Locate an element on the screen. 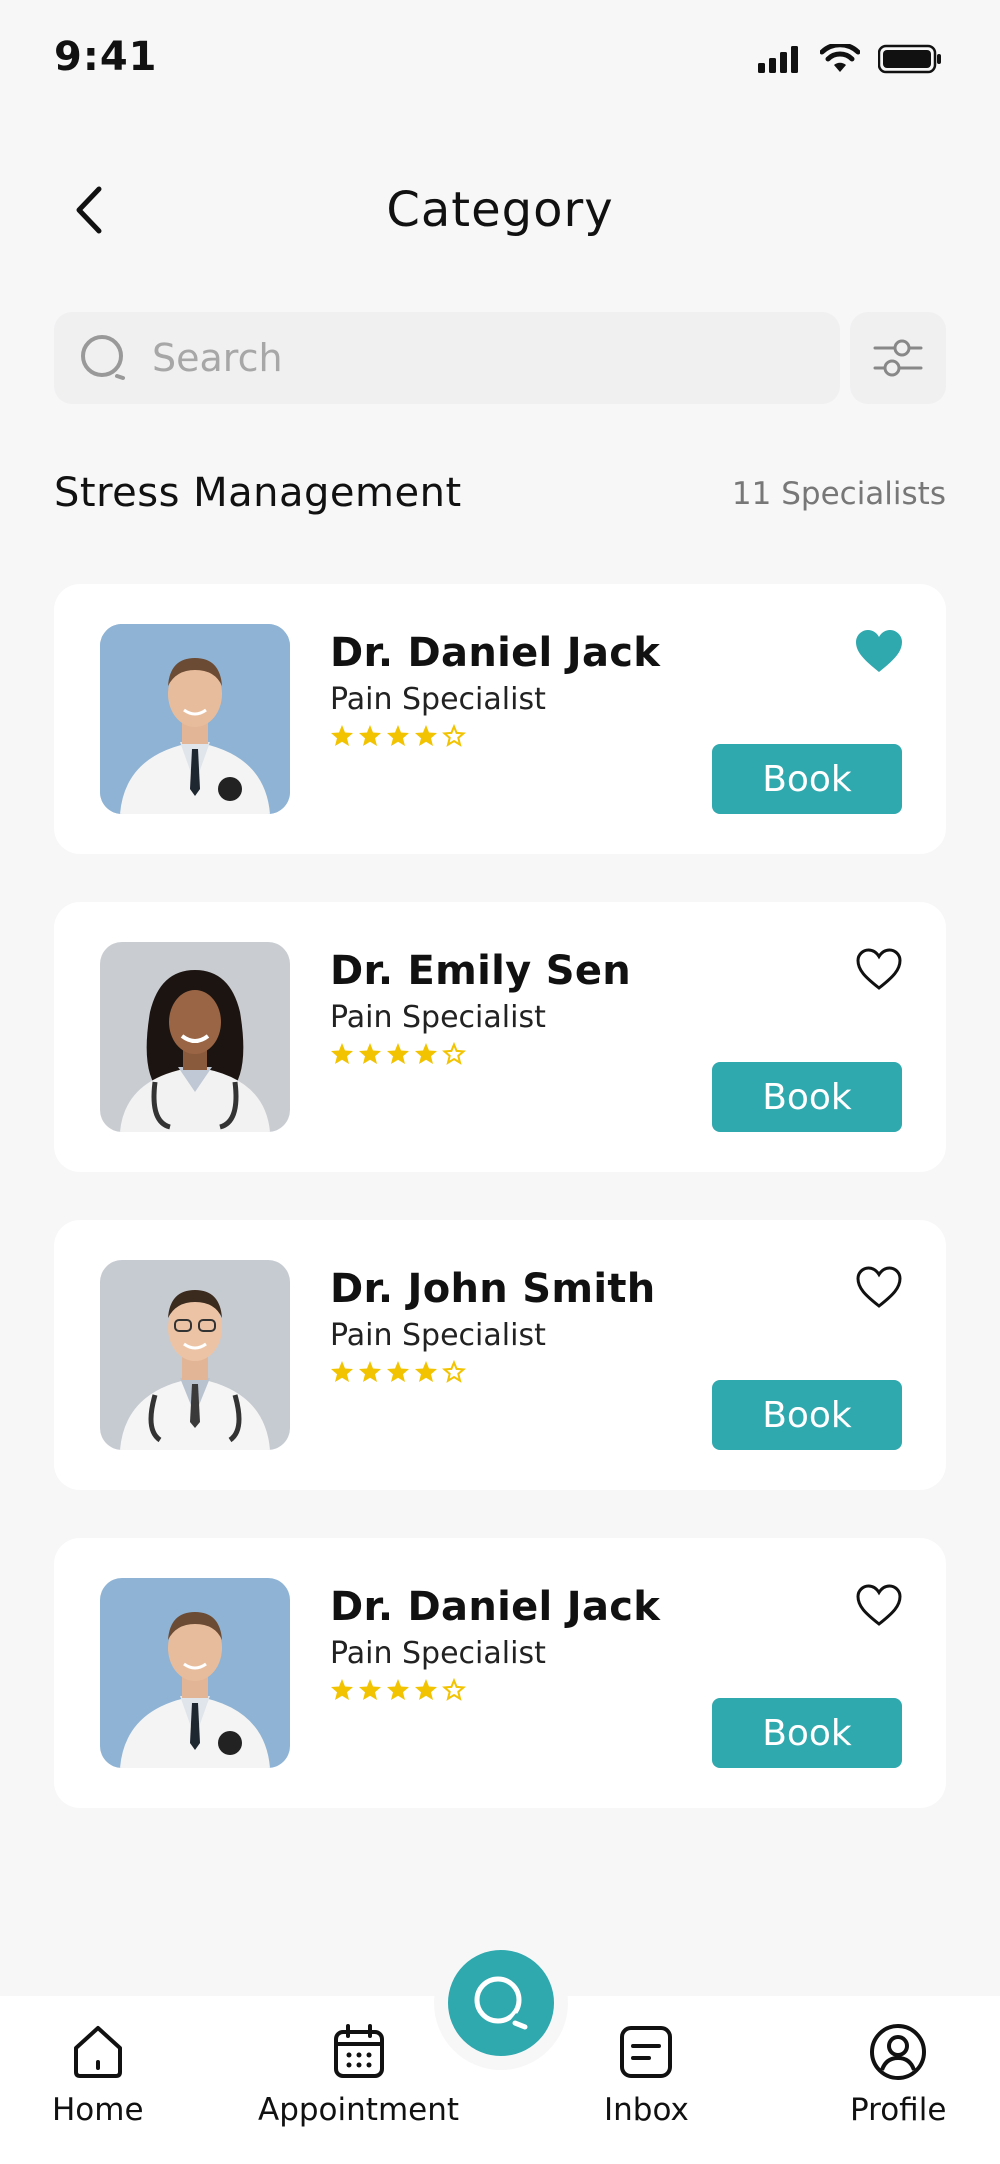 This screenshot has width=1000, height=2164. heart-filled-icon is located at coordinates (879, 651).